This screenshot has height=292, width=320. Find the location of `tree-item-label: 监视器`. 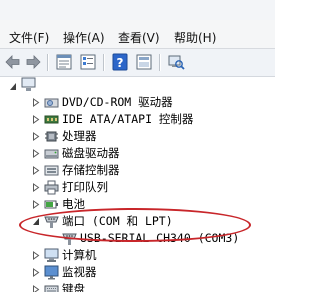

tree-item-label: 监视器 is located at coordinates (79, 272).